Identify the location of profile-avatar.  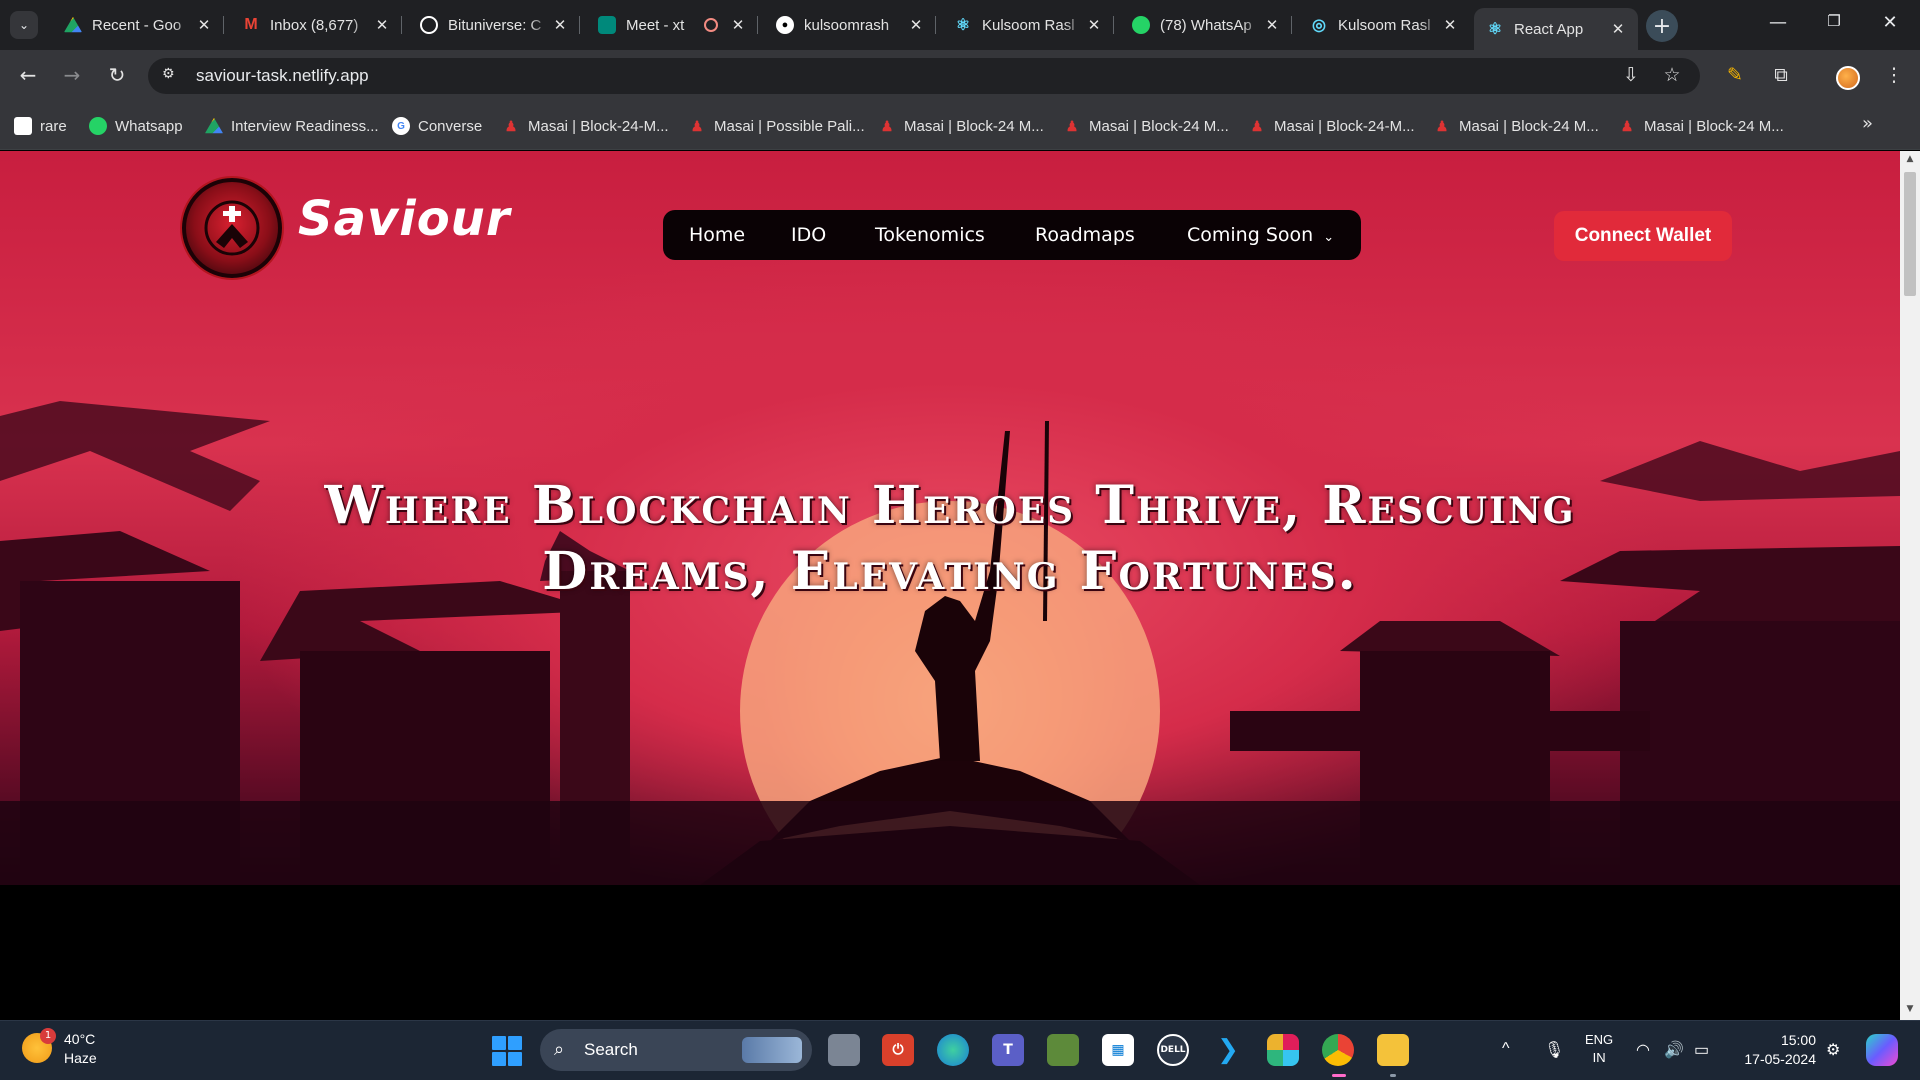
(1848, 78).